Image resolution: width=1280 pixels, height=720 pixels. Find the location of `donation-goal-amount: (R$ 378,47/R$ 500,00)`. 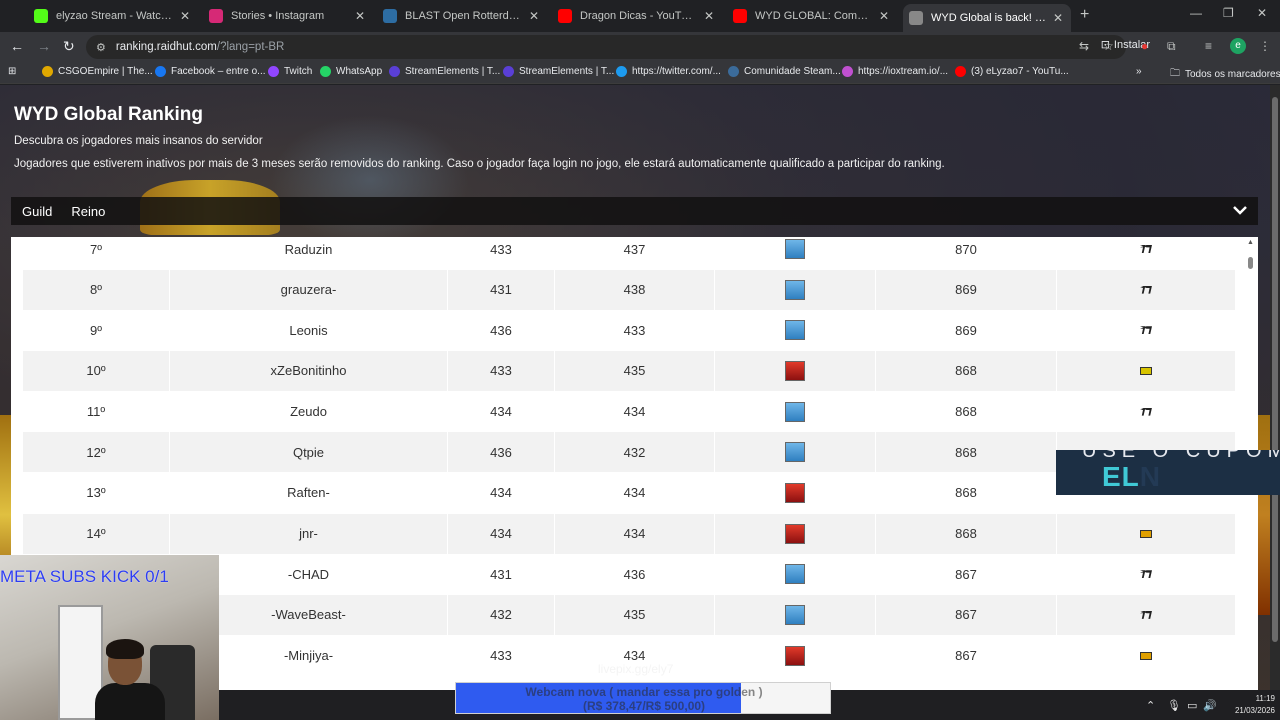

donation-goal-amount: (R$ 378,47/R$ 500,00) is located at coordinates (644, 706).